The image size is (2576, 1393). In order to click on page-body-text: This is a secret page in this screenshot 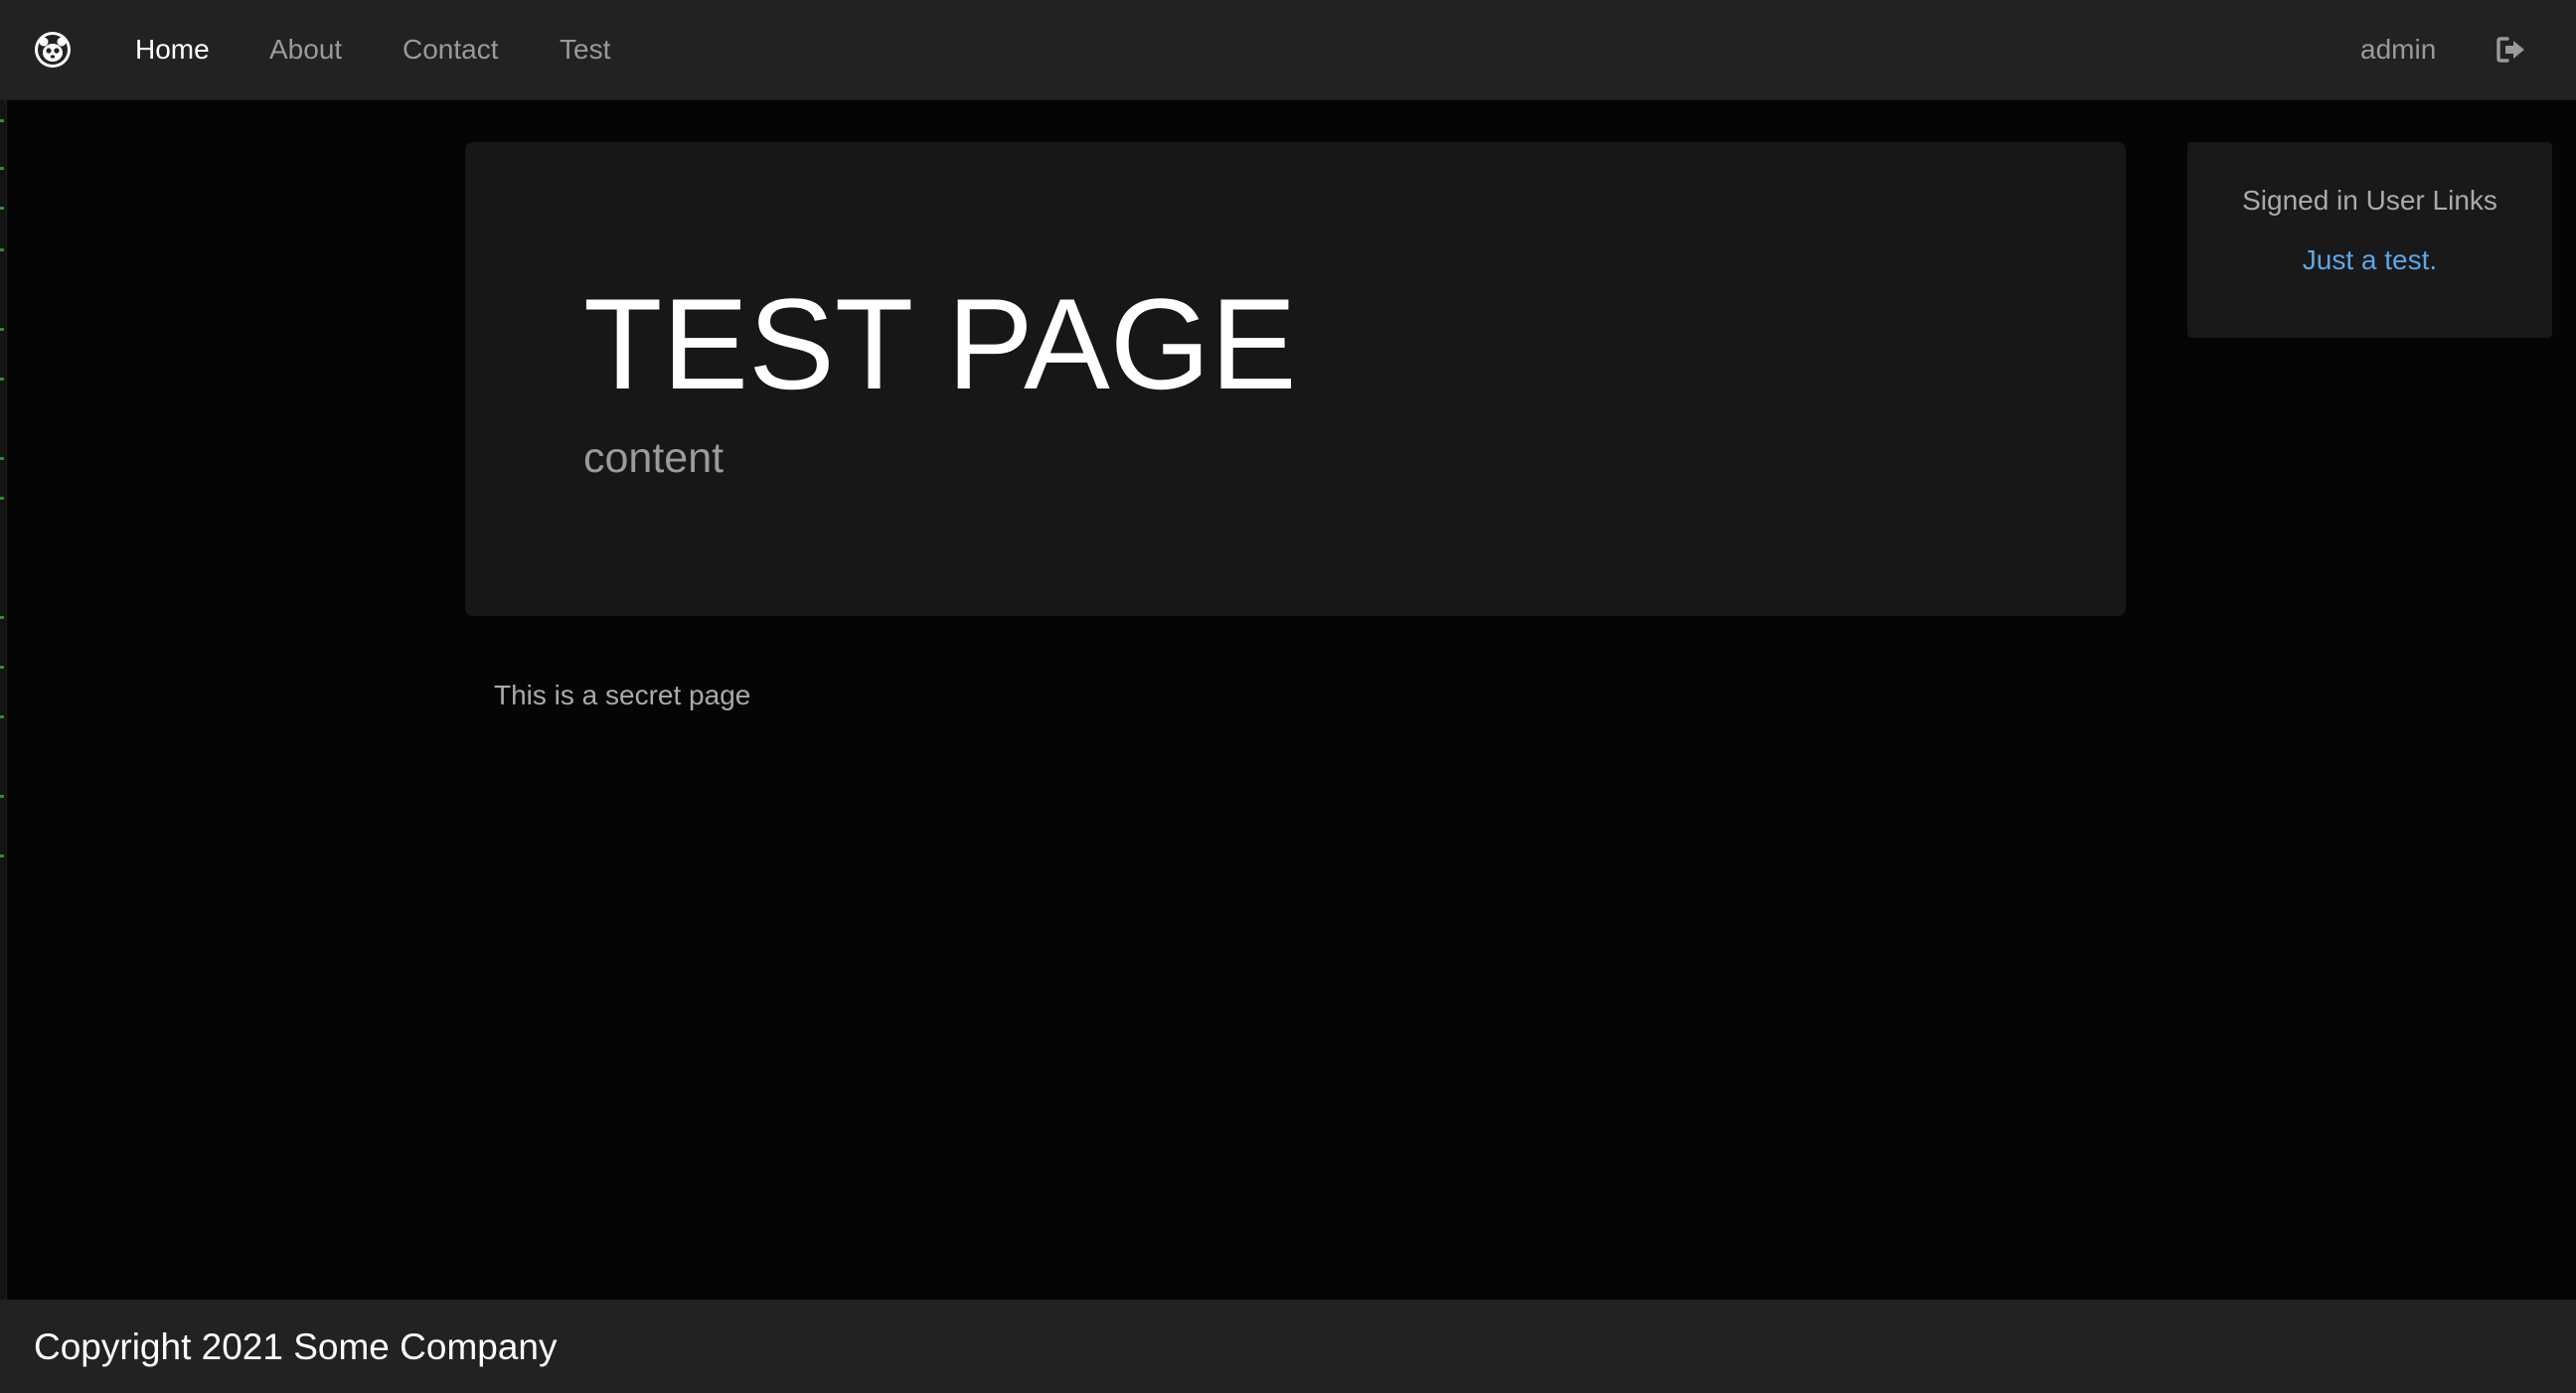, I will do `click(622, 695)`.